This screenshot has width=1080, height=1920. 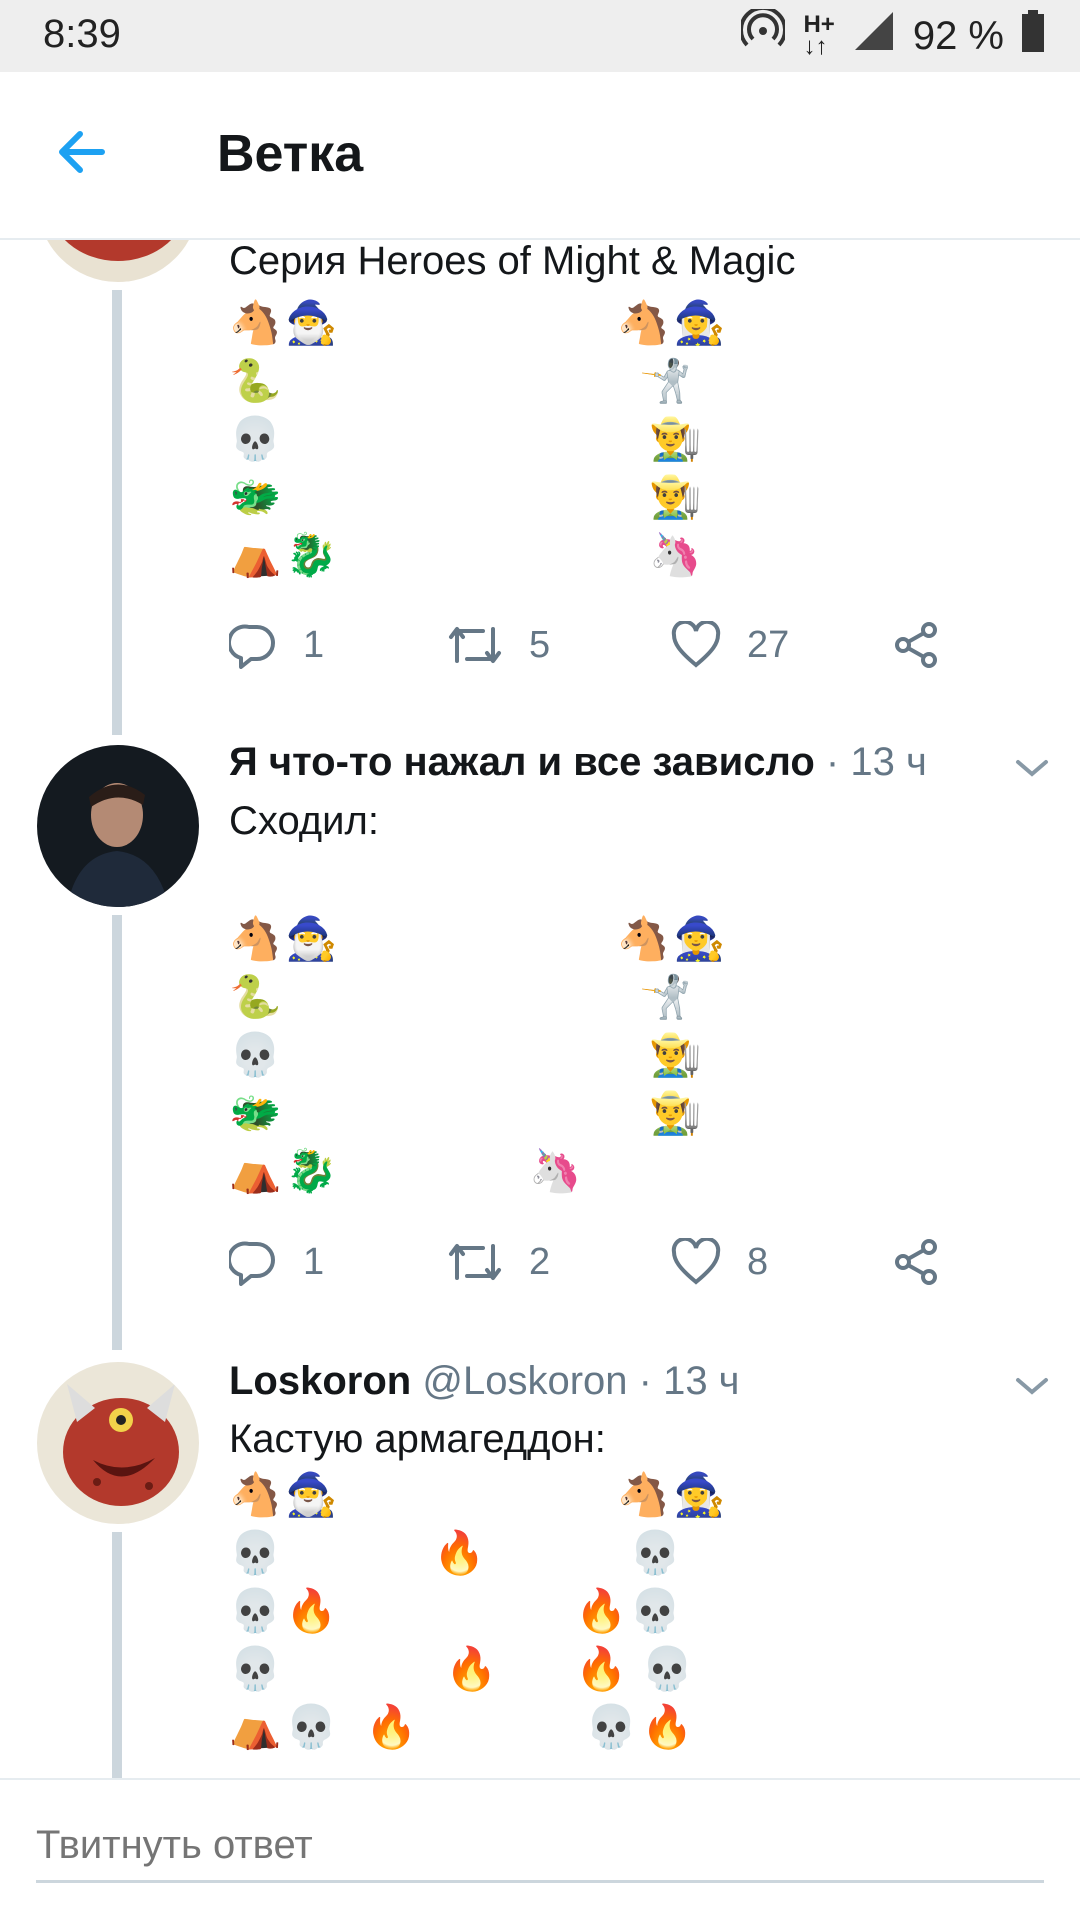 I want to click on tweet-2: Сходил:, so click(x=639, y=821).